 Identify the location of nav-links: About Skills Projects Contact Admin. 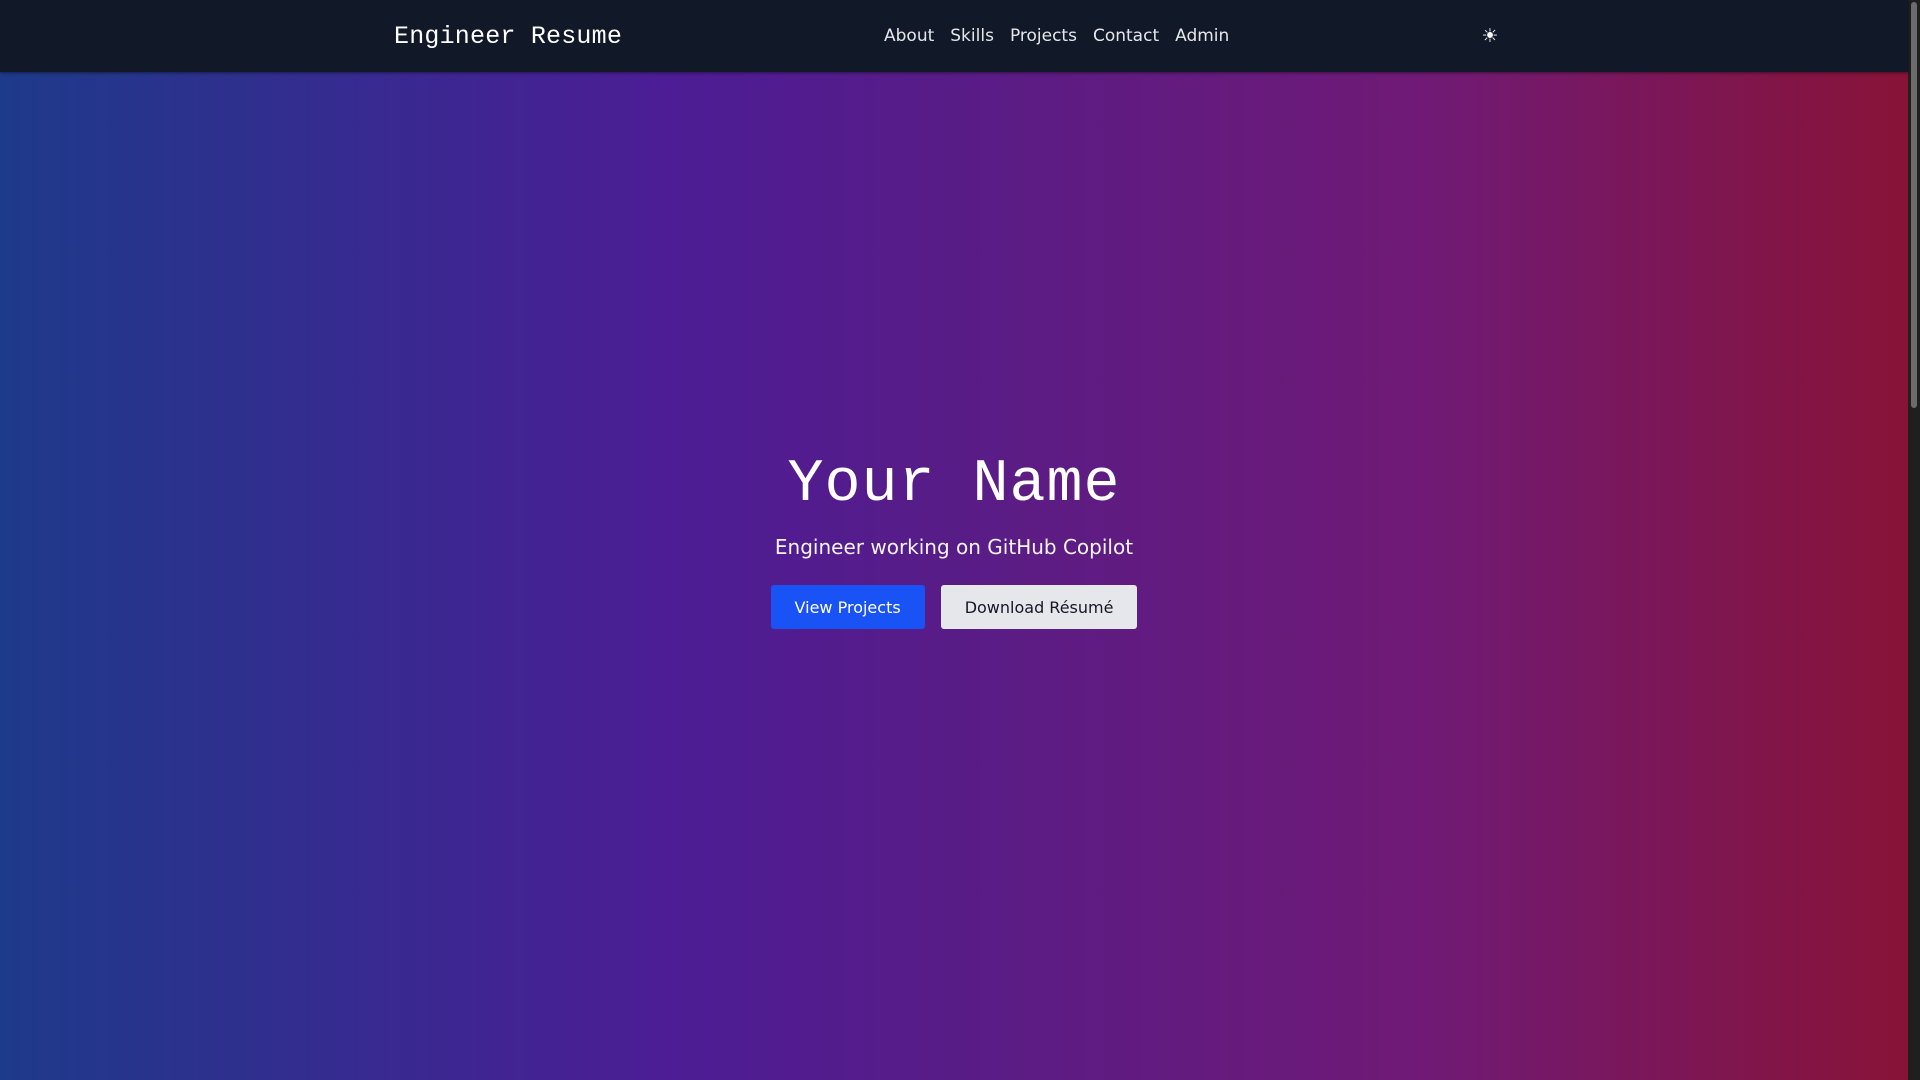
(1056, 36).